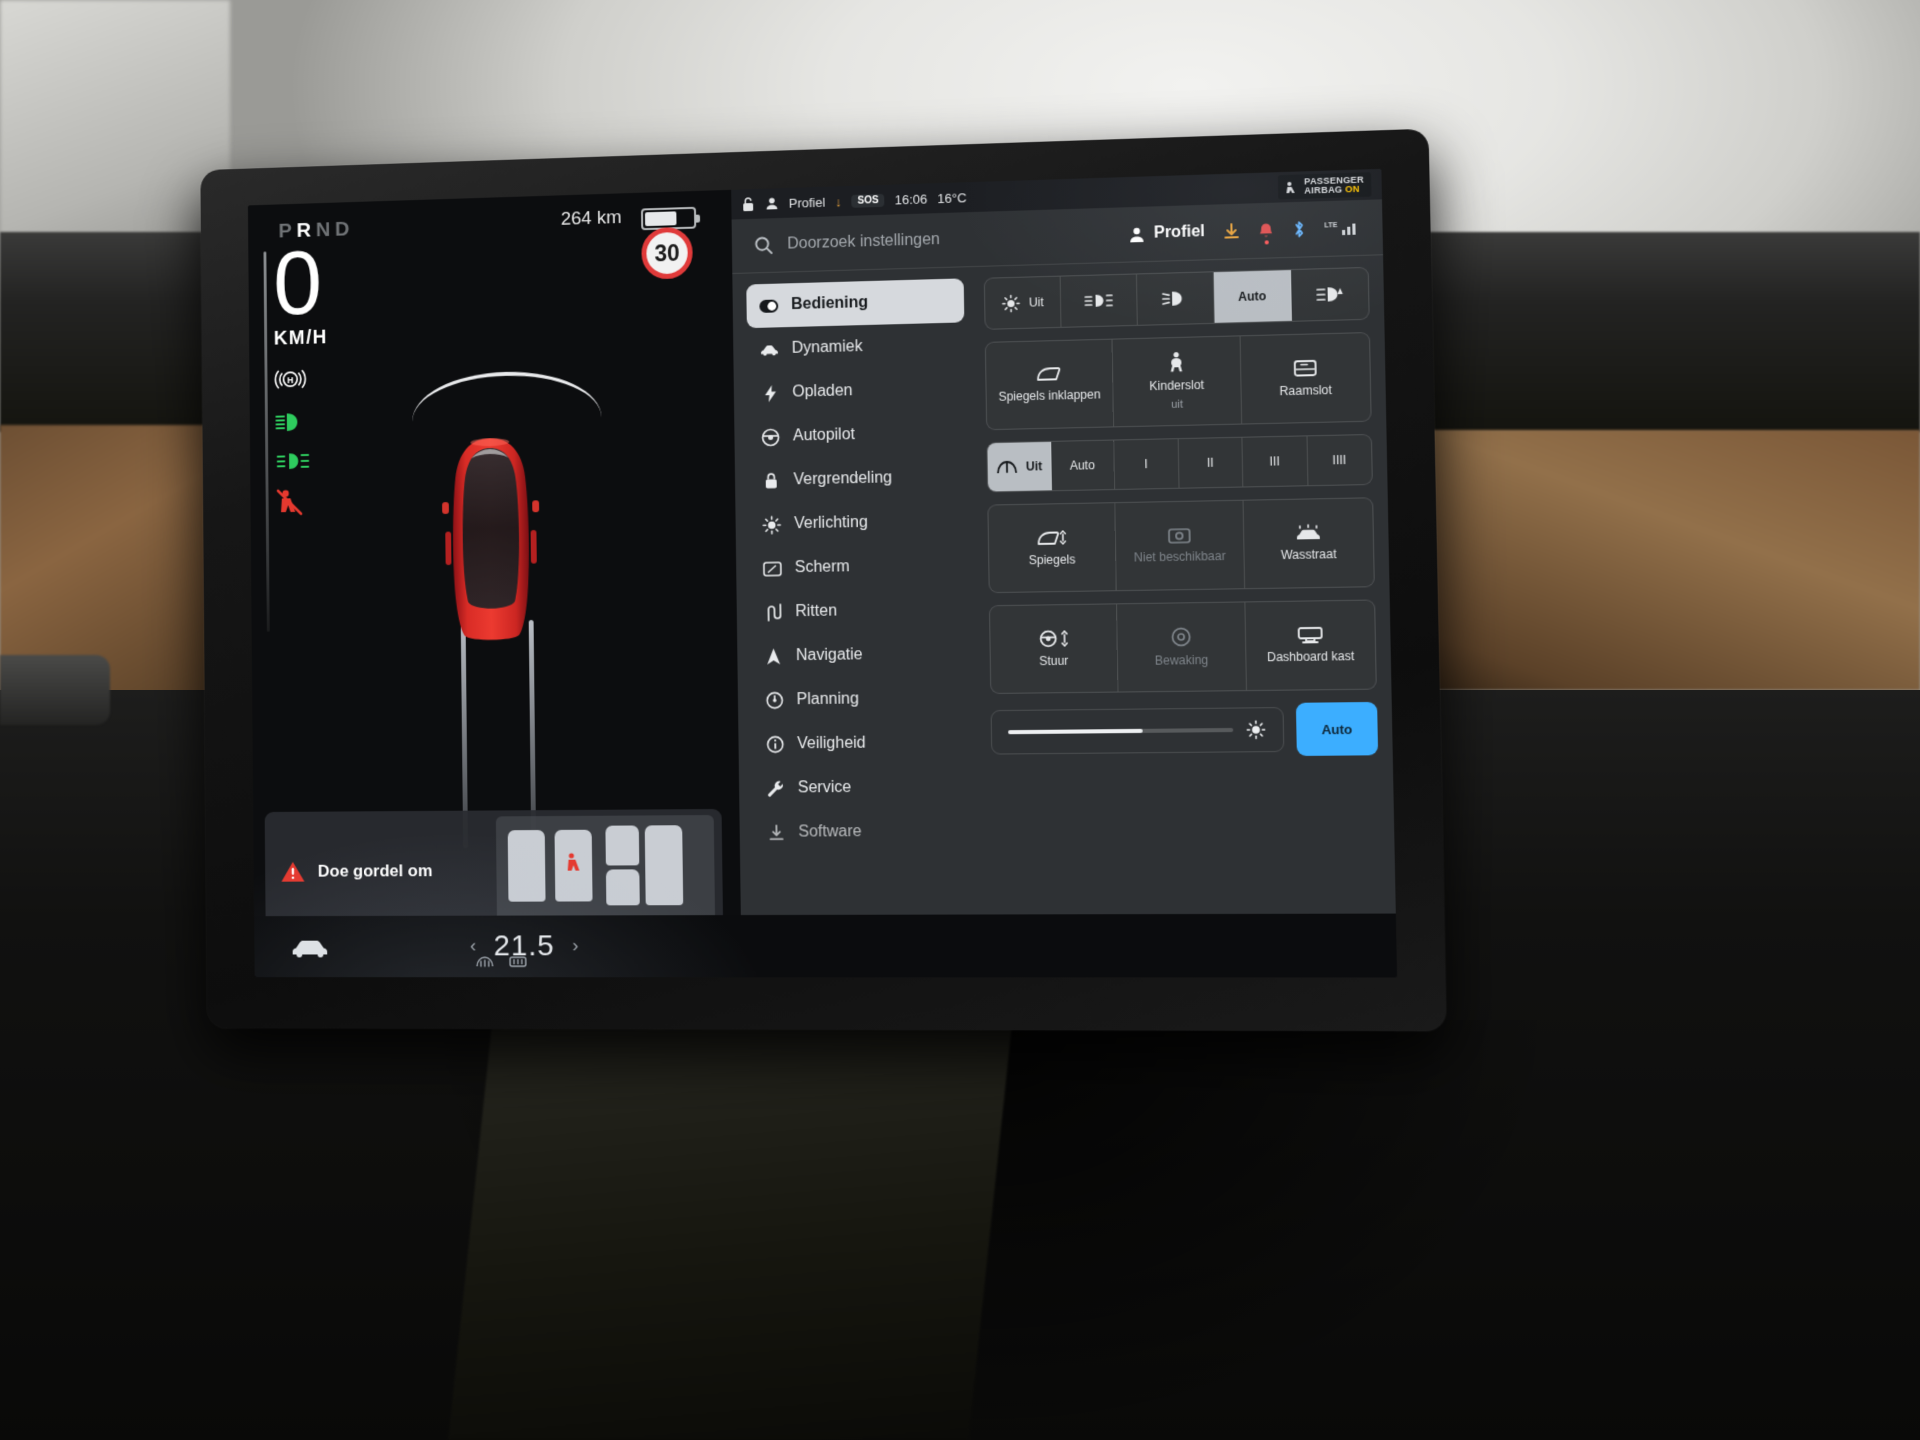  What do you see at coordinates (827, 347) in the screenshot?
I see `sidebar-label-dynamiek: Dynamiek` at bounding box center [827, 347].